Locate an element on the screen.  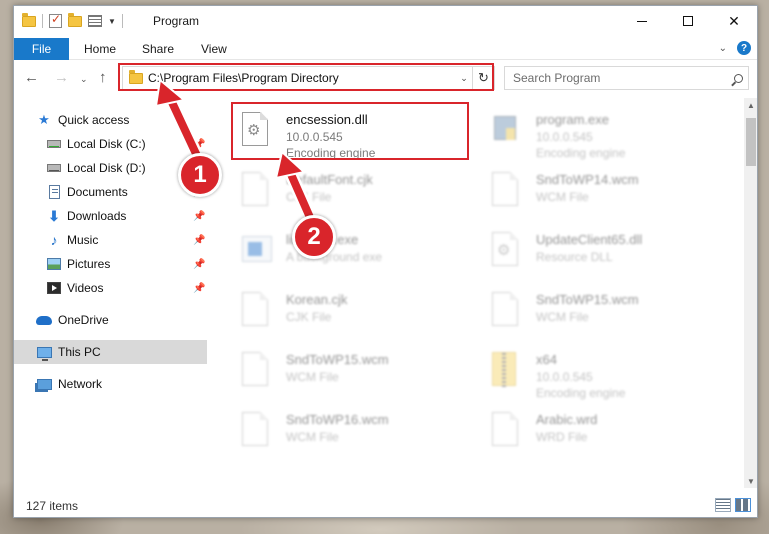
star-icon: ★ is located at coordinates (44, 119).